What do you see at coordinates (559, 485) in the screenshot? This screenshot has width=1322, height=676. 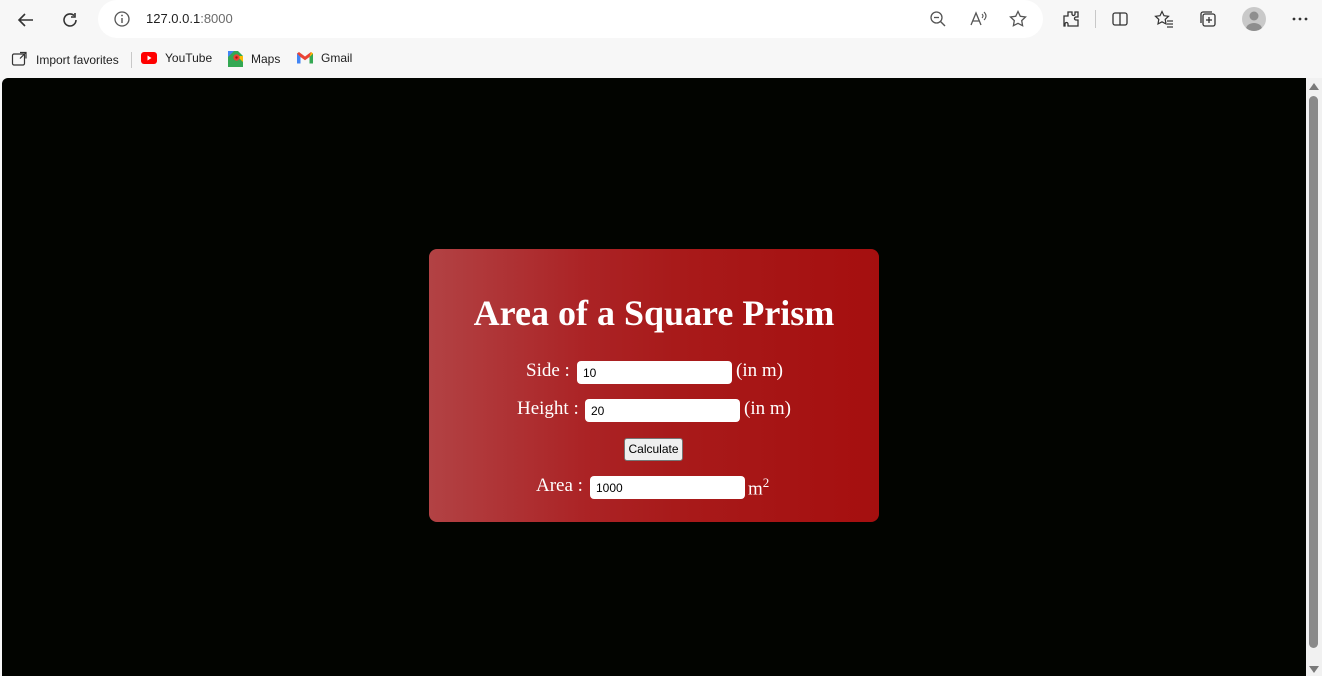 I see `area-label: Area :` at bounding box center [559, 485].